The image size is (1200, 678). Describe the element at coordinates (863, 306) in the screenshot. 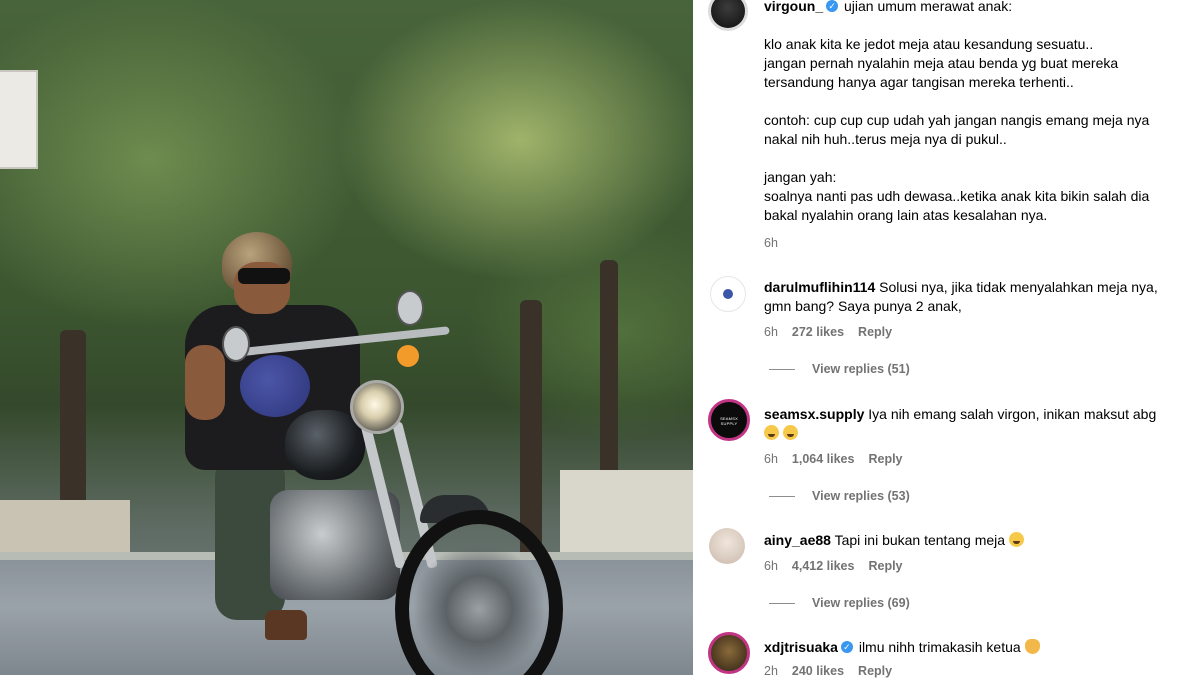

I see `comment-text: gmn bang? Saya punya 2 anak,` at that location.